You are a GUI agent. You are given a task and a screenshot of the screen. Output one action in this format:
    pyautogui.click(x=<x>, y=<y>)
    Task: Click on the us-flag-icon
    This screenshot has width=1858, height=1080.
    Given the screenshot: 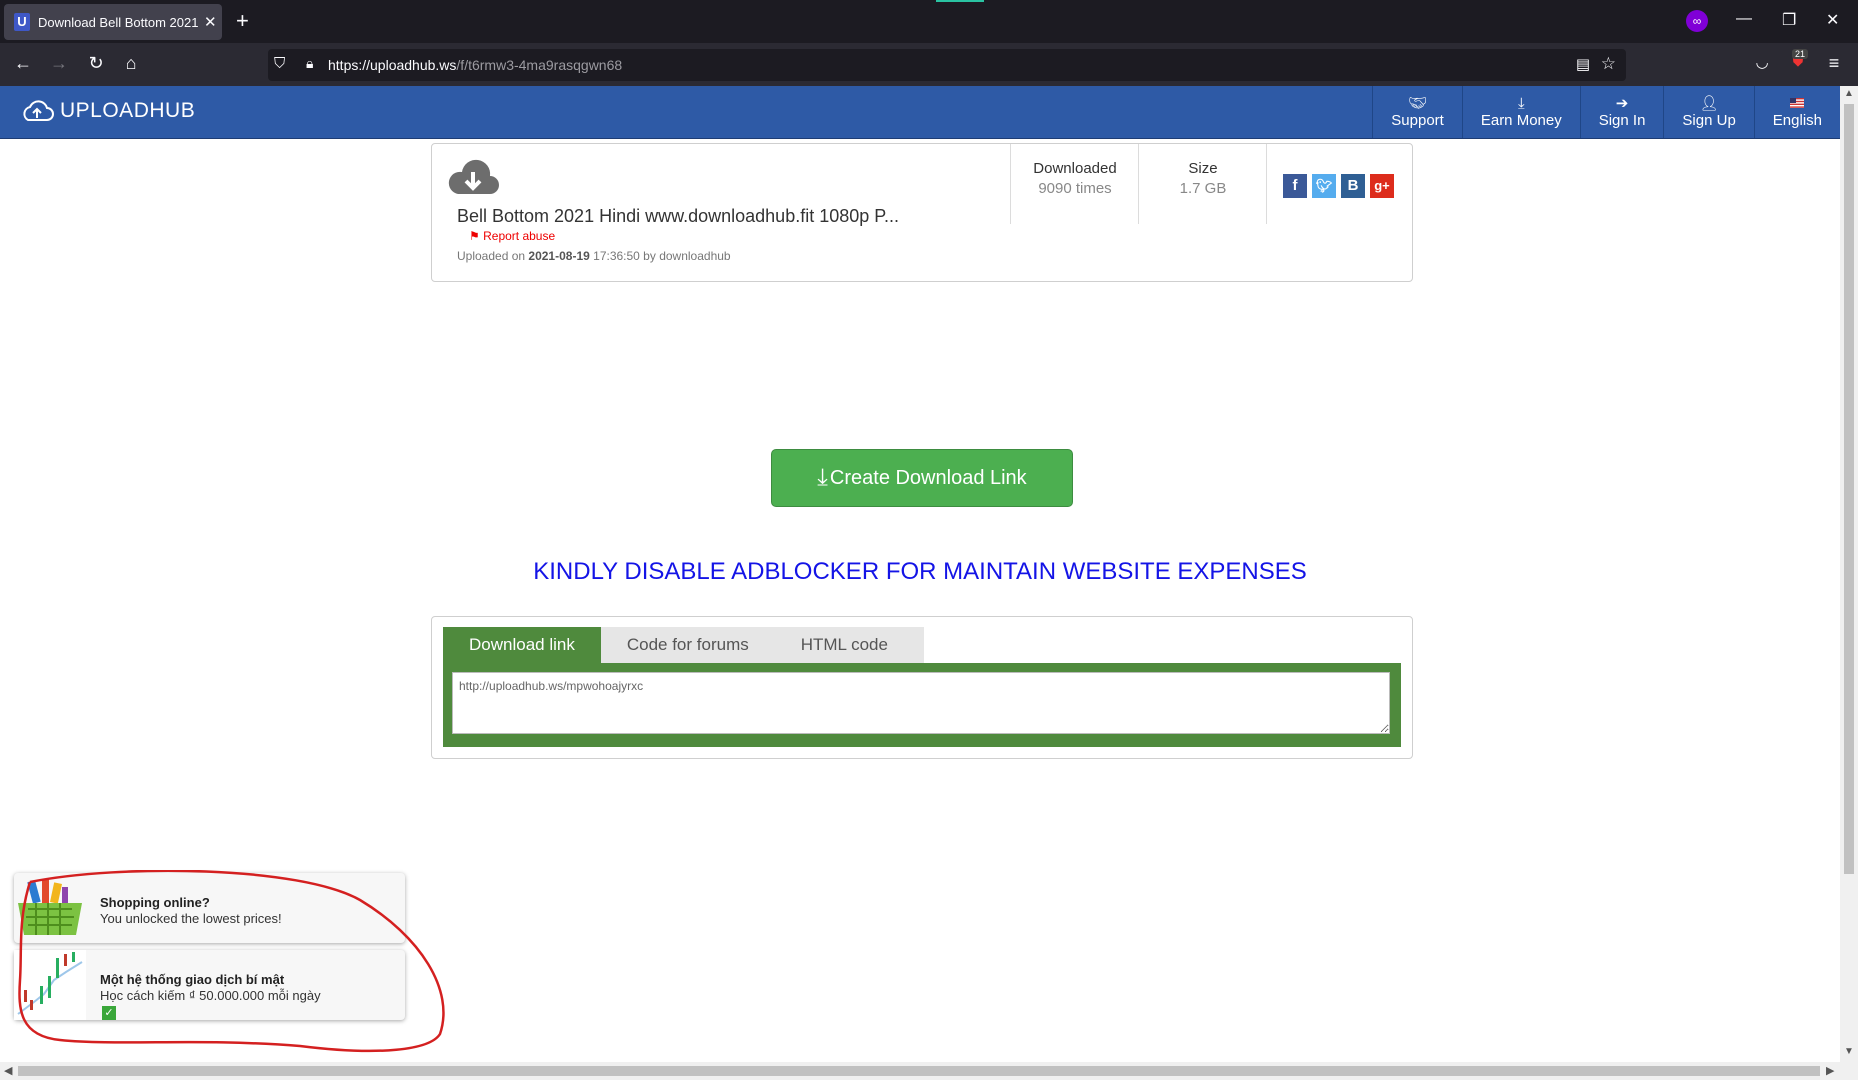 What is the action you would take?
    pyautogui.click(x=1797, y=104)
    